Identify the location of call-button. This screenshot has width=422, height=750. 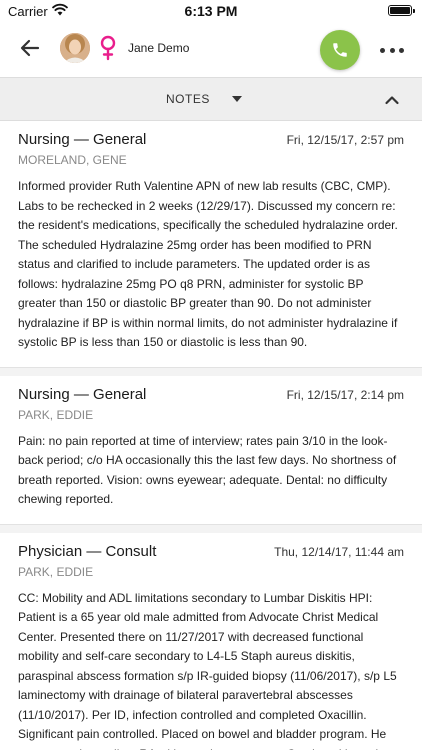
(340, 50).